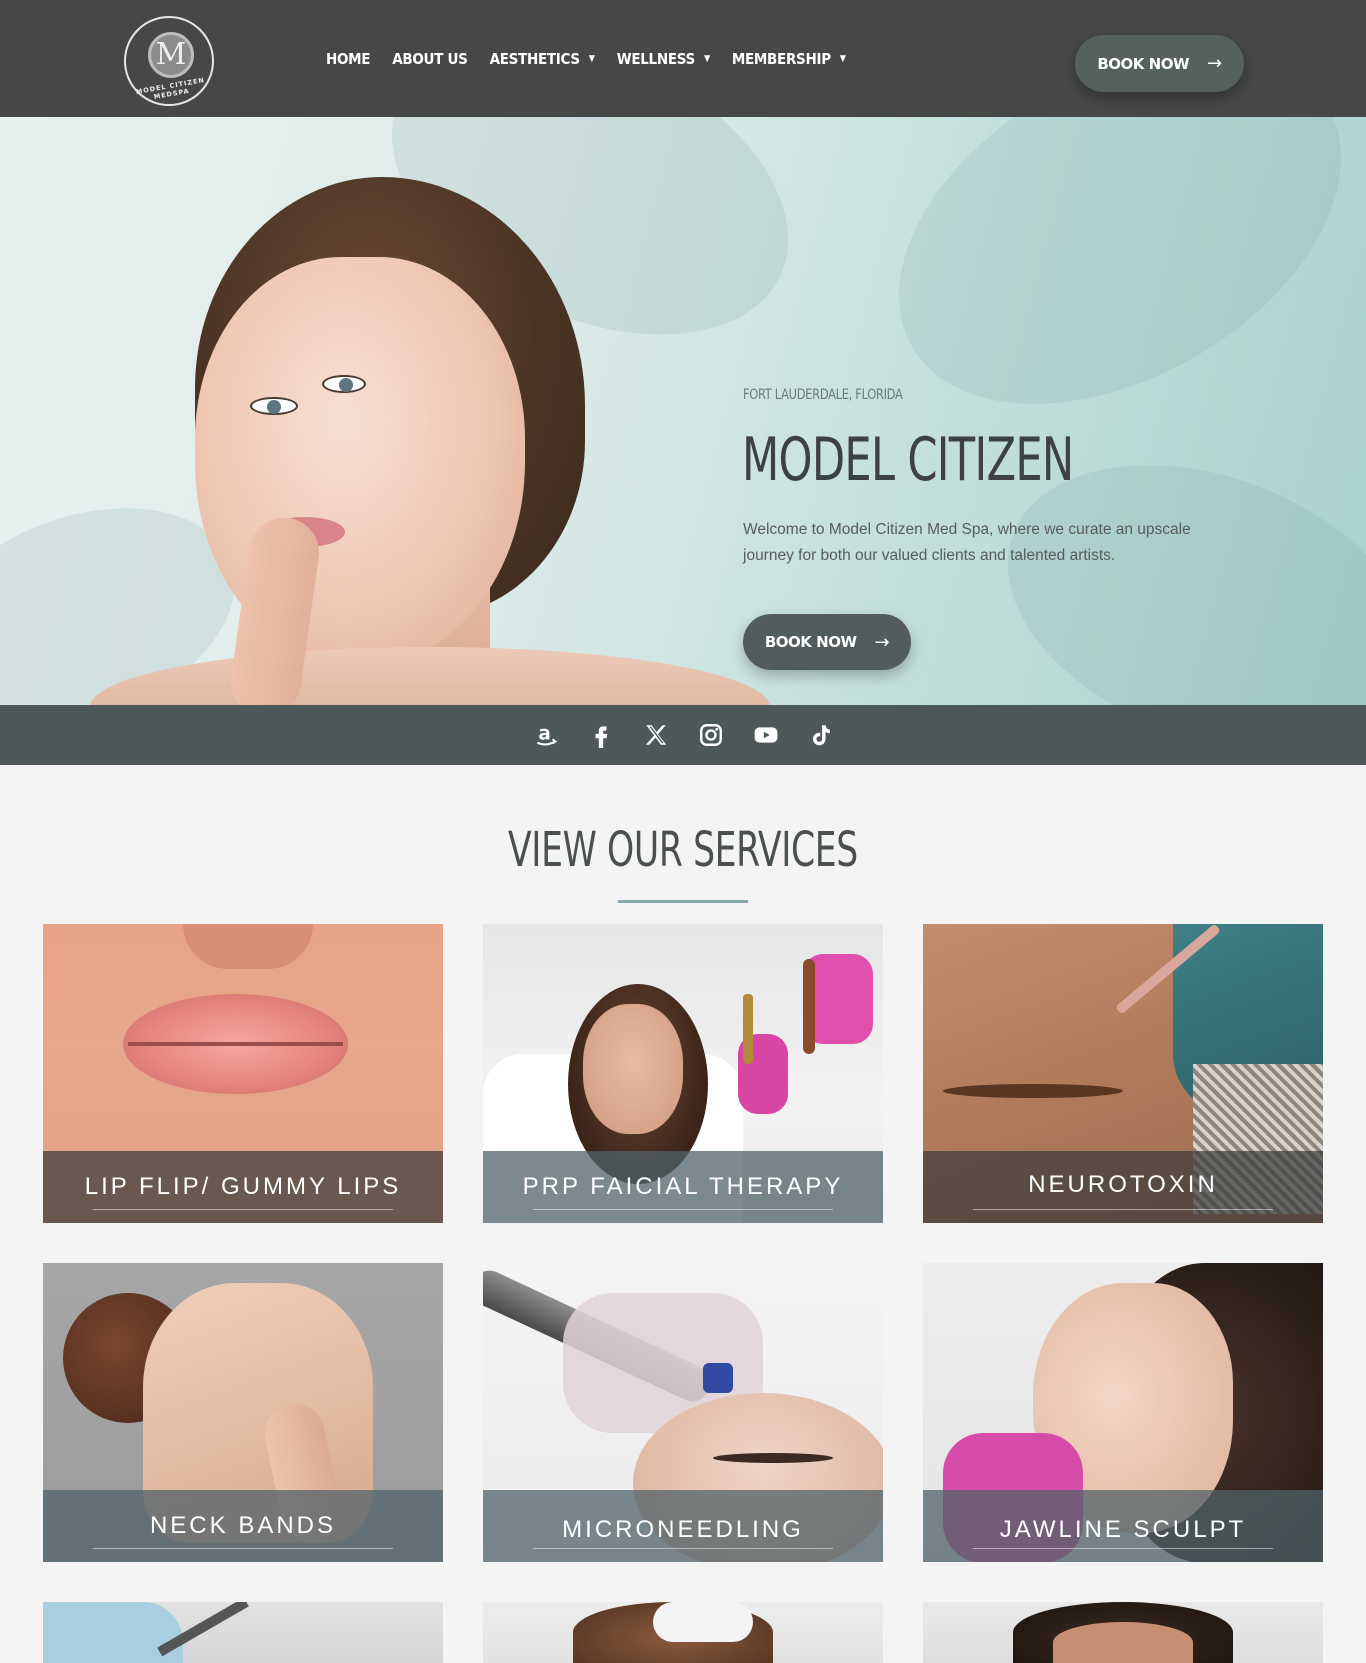  Describe the element at coordinates (171, 55) in the screenshot. I see `logo-monogram: M` at that location.